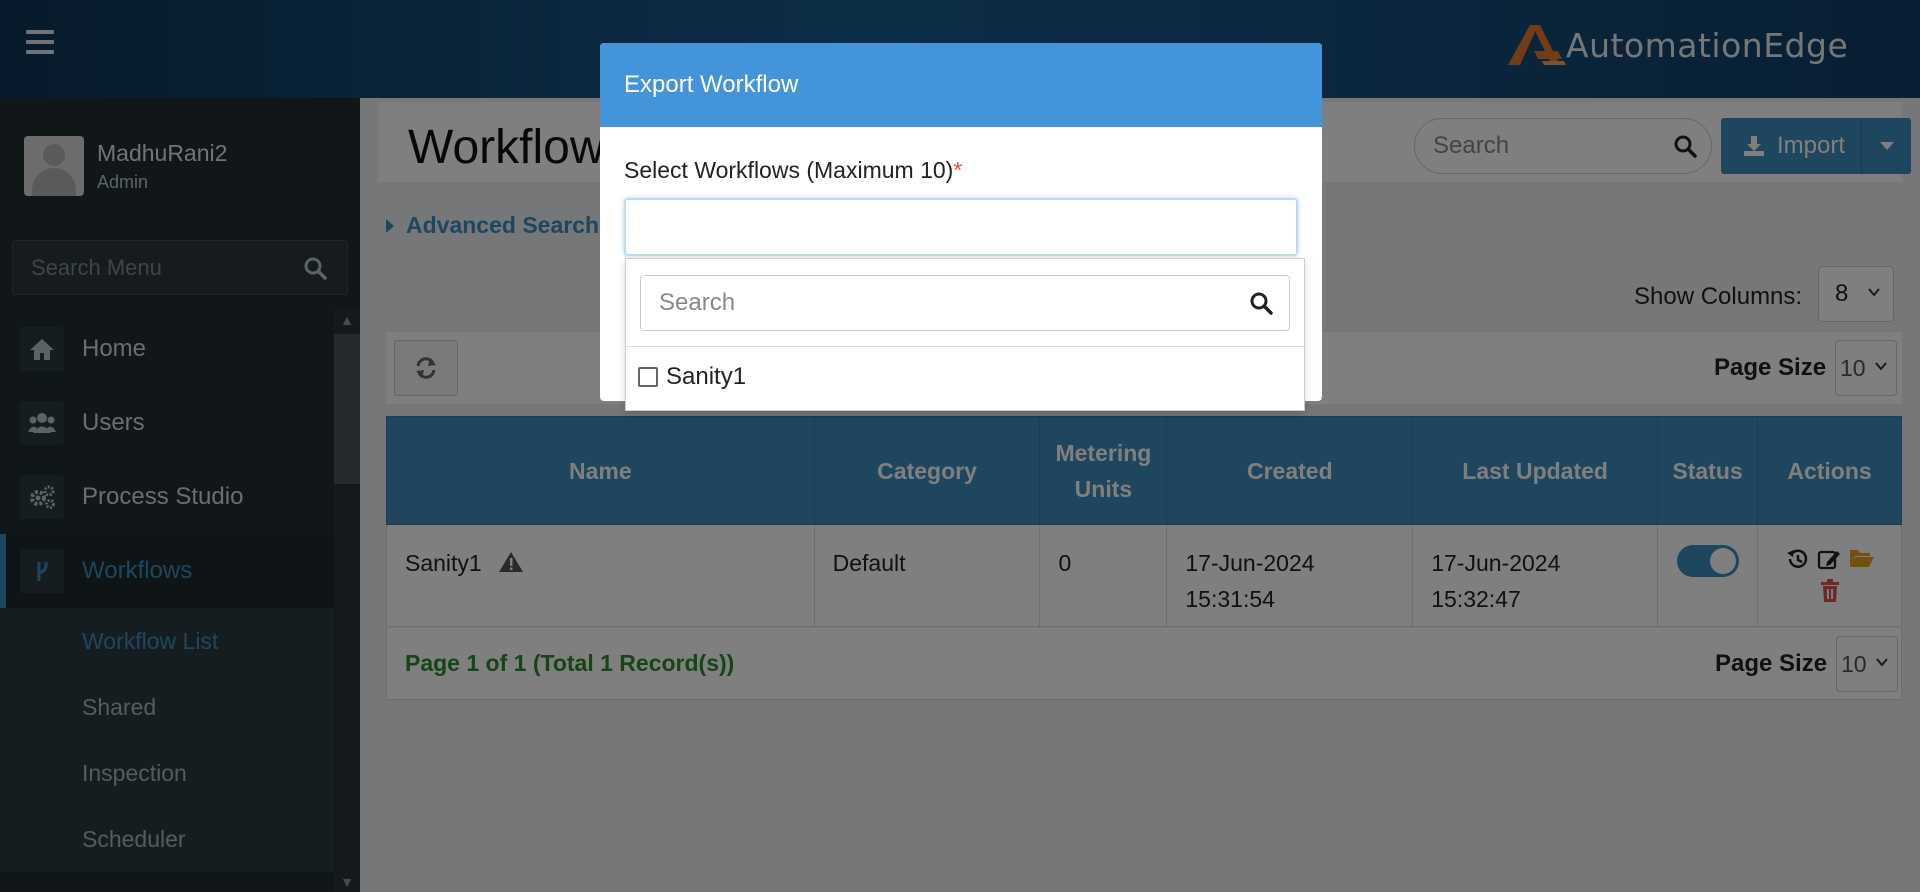  What do you see at coordinates (789, 170) in the screenshot?
I see `field-label-text: Select Workflows (Maximum 10)` at bounding box center [789, 170].